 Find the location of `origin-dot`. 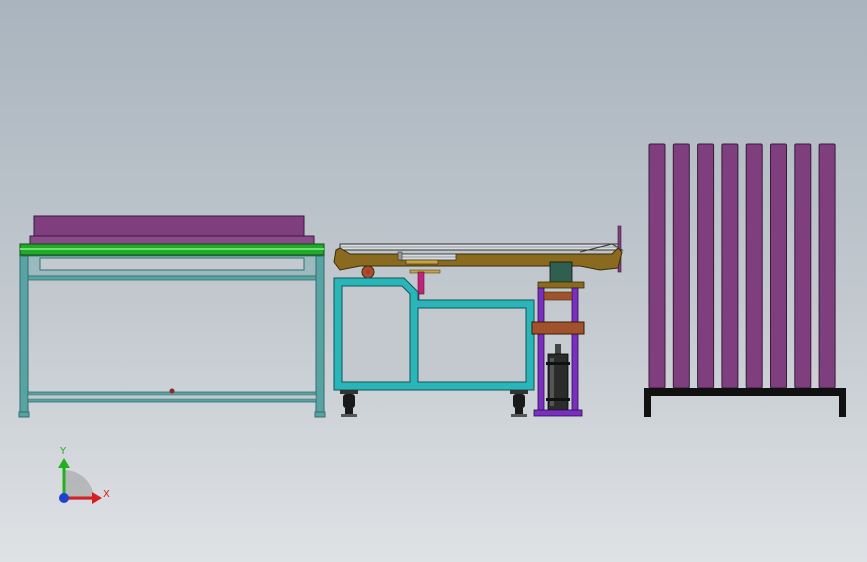

origin-dot is located at coordinates (64, 498).